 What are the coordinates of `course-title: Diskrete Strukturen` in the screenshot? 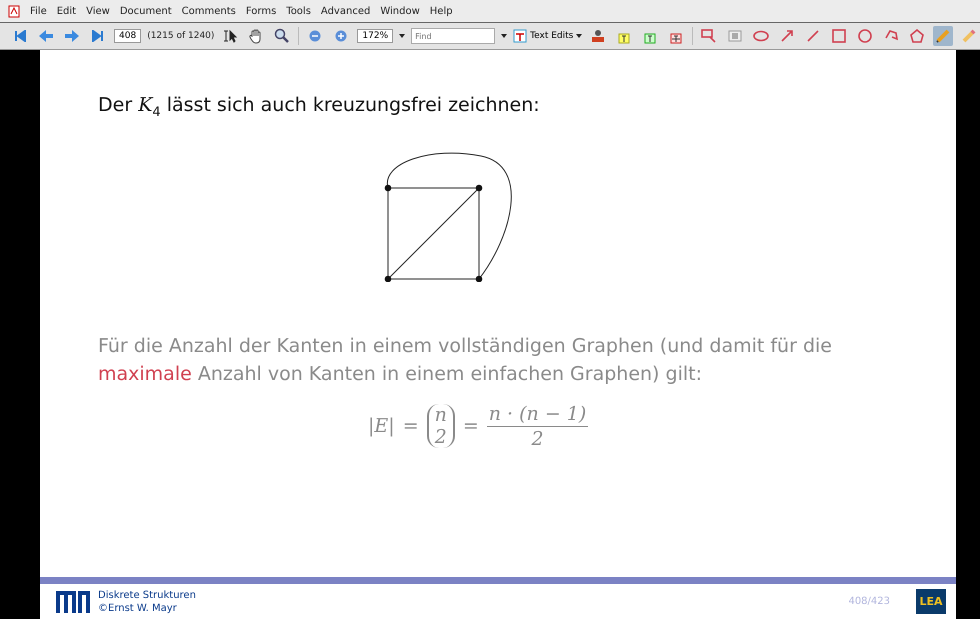 It's located at (147, 595).